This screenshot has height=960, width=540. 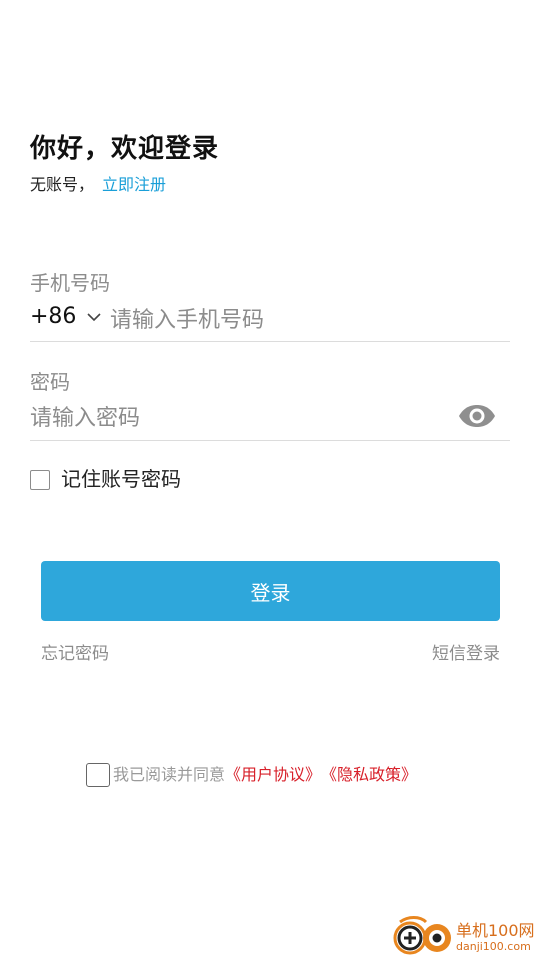 I want to click on welcome-title: 你好，欢迎登录, so click(x=125, y=149).